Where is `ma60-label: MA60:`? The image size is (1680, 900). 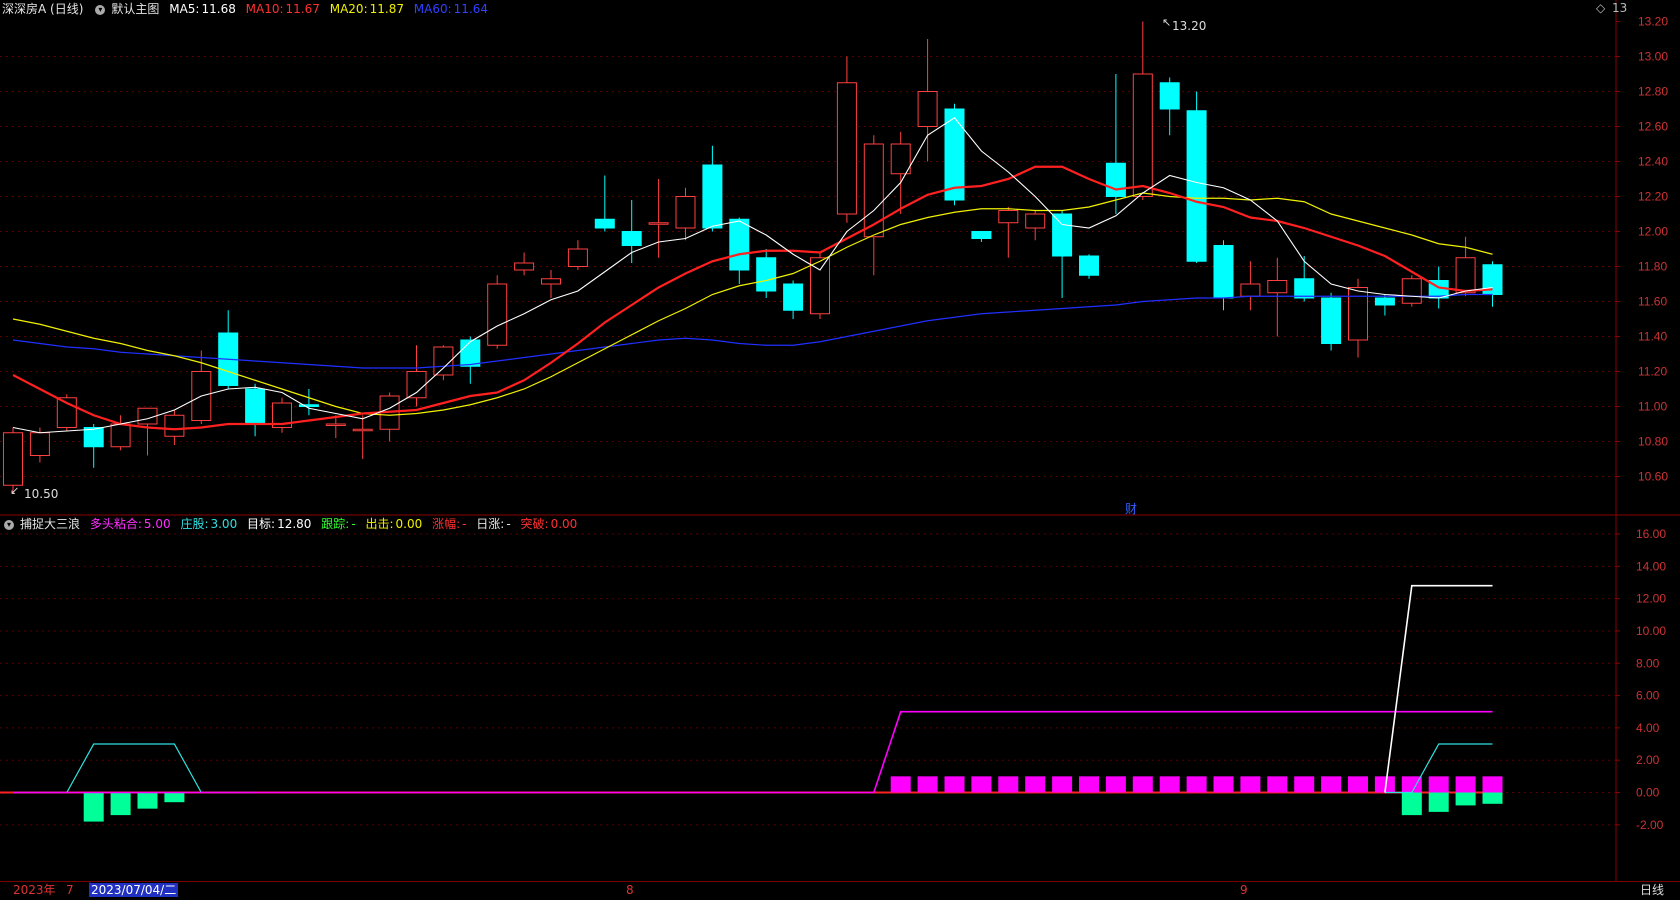 ma60-label: MA60: is located at coordinates (432, 9).